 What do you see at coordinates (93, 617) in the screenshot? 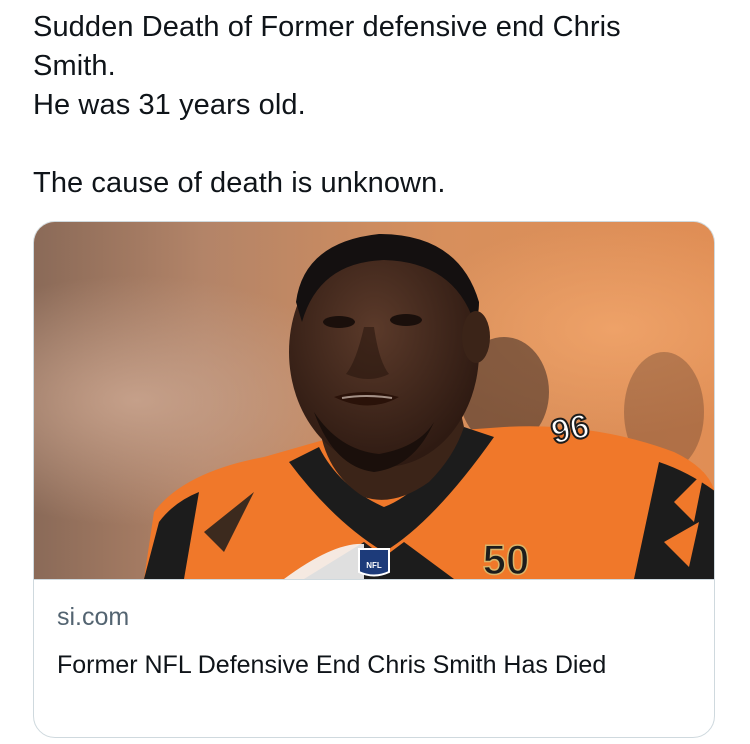
I see `card-domain: si.com` at bounding box center [93, 617].